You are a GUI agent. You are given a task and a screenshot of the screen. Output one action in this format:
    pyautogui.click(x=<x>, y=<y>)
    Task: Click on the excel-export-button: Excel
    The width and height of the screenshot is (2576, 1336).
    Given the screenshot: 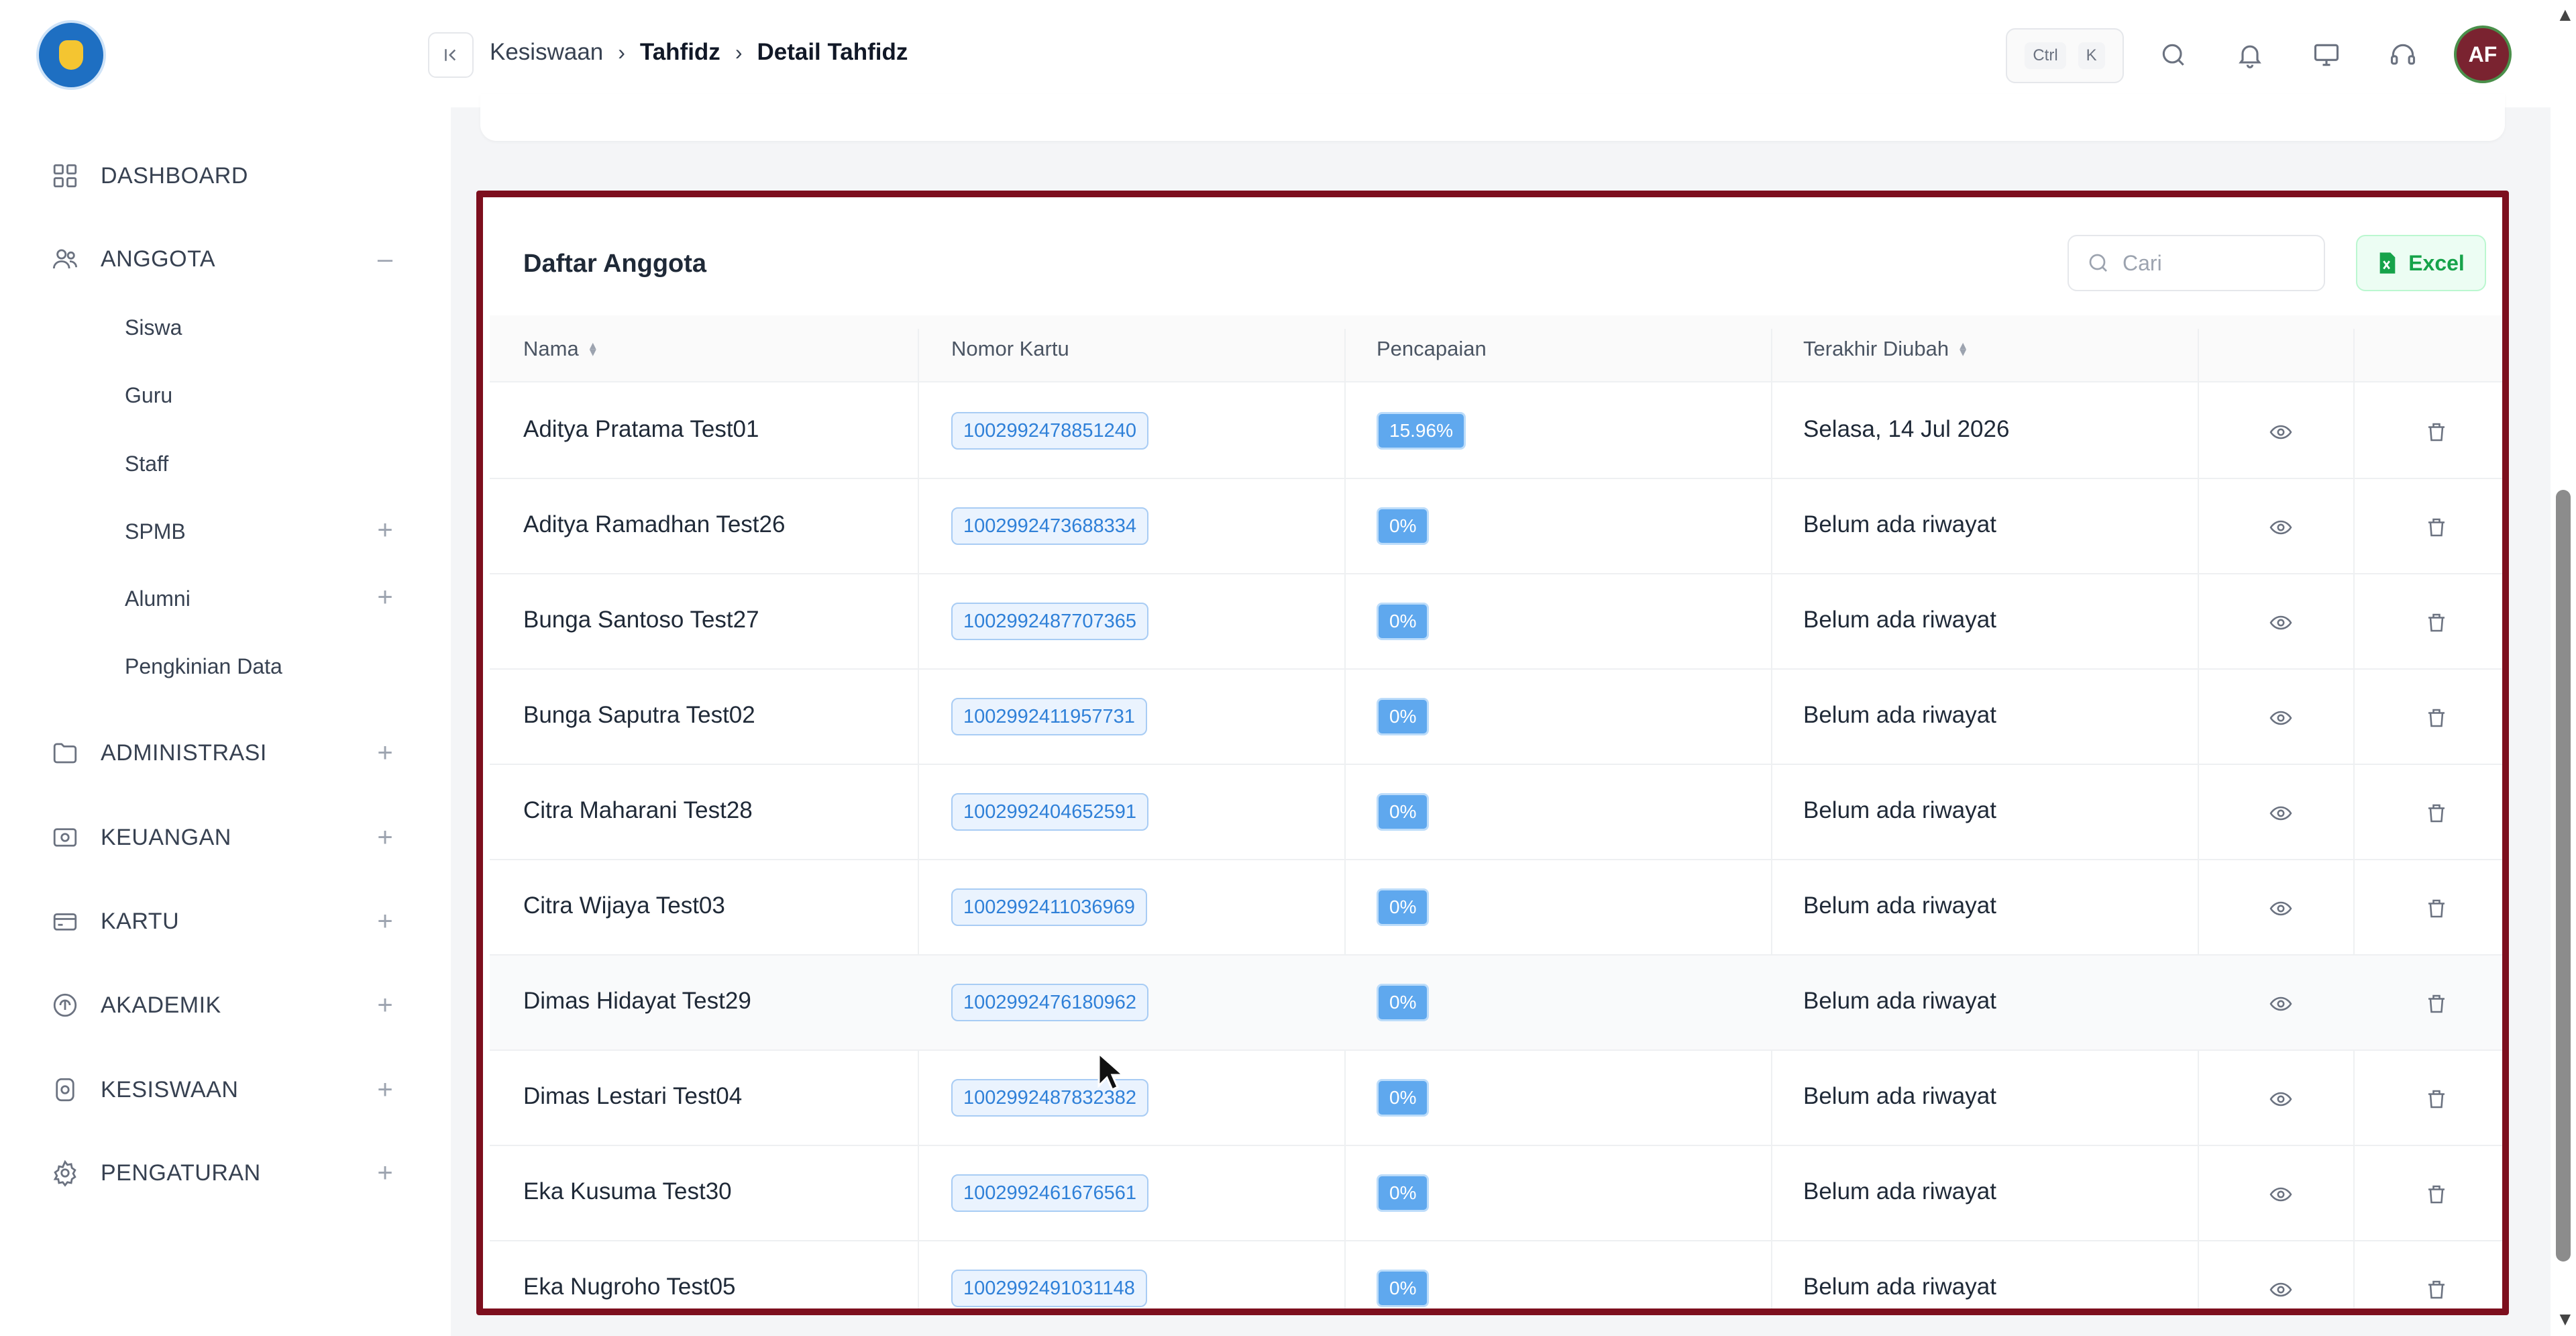 What is the action you would take?
    pyautogui.click(x=2421, y=263)
    